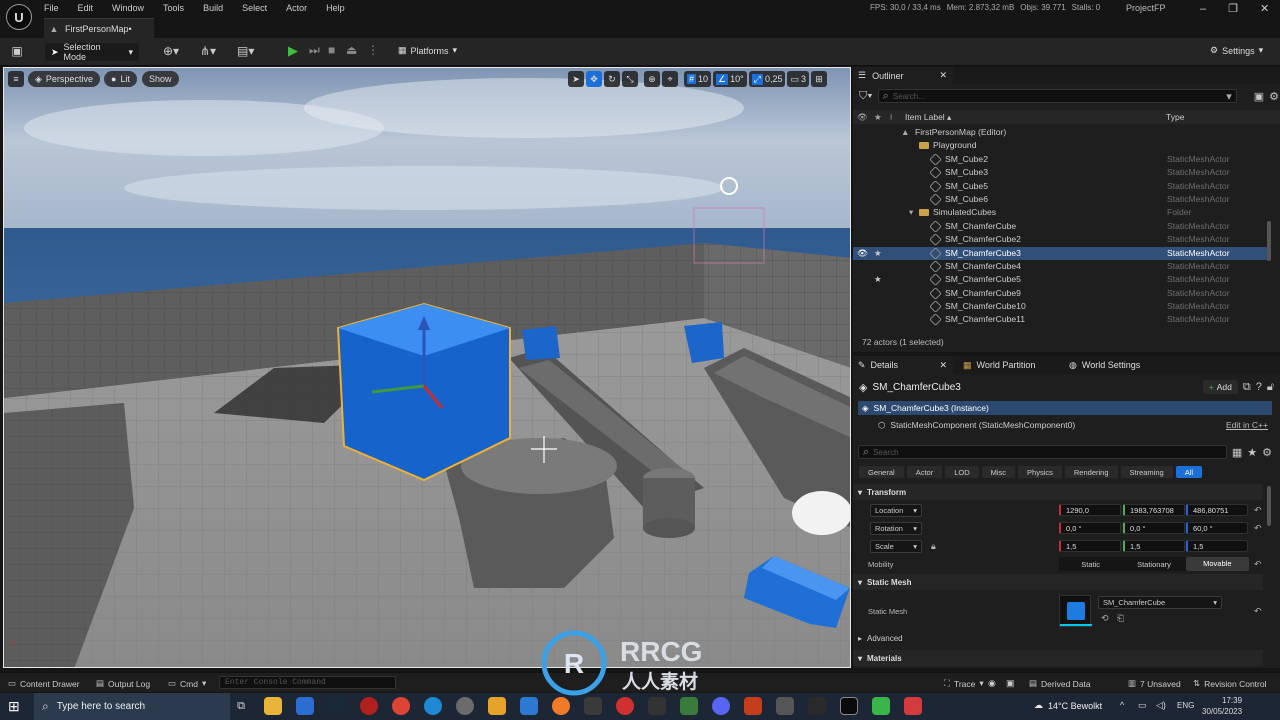  Describe the element at coordinates (307, 682) in the screenshot. I see `console-input: Enter Console Command` at that location.